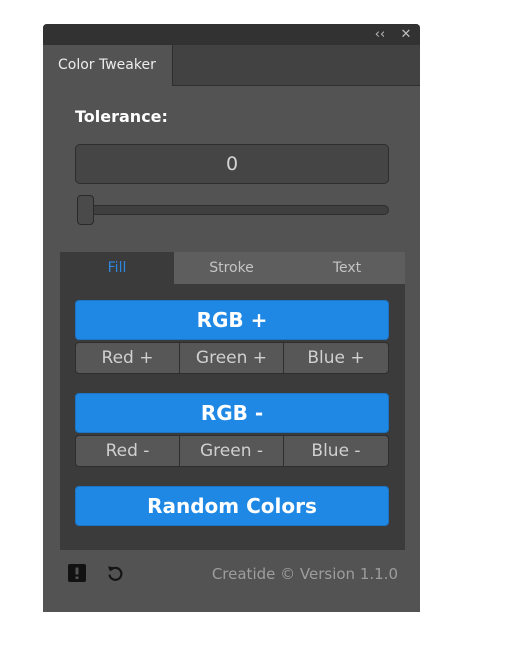 Image resolution: width=524 pixels, height=649 pixels. I want to click on rgb-minus-row: Red - Green - Blue -, so click(232, 451).